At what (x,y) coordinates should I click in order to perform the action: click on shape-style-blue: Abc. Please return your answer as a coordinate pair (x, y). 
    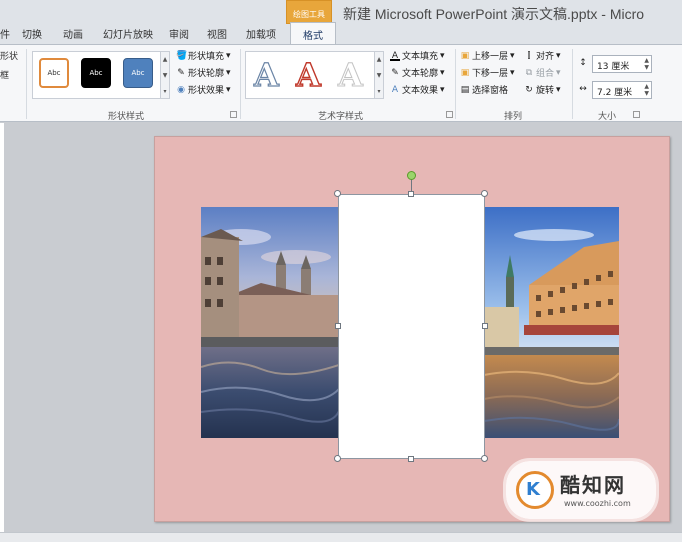
    Looking at the image, I should click on (138, 73).